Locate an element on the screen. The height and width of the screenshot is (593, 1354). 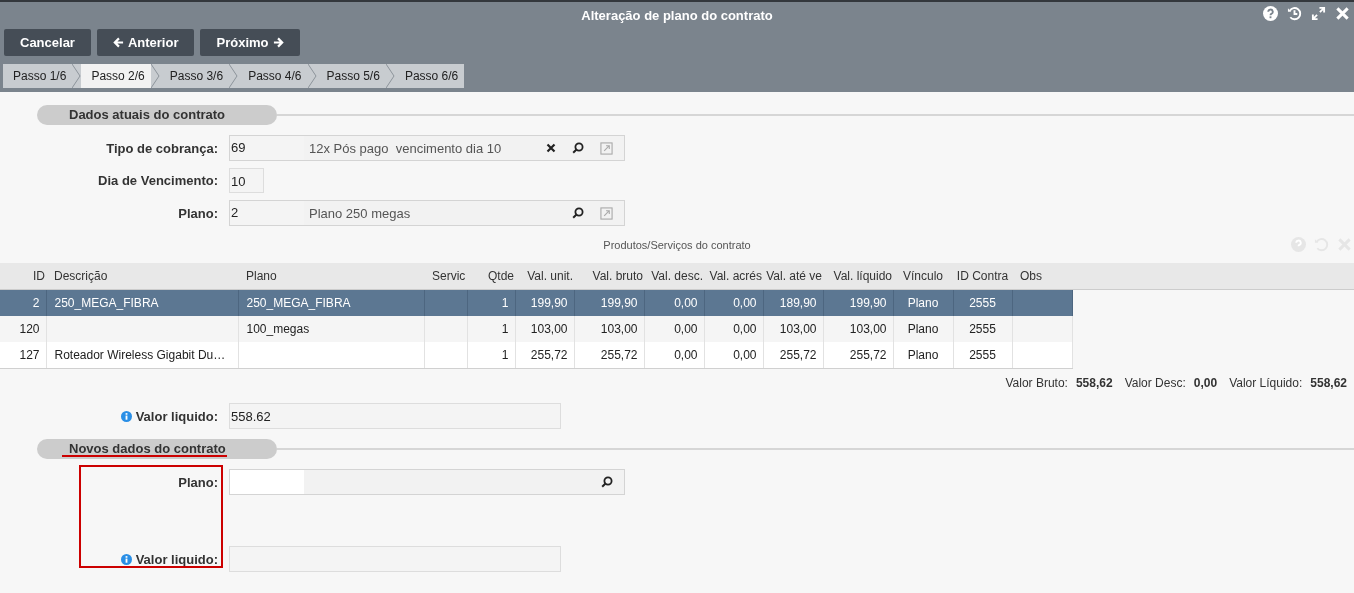
arrow-right-icon is located at coordinates (278, 42).